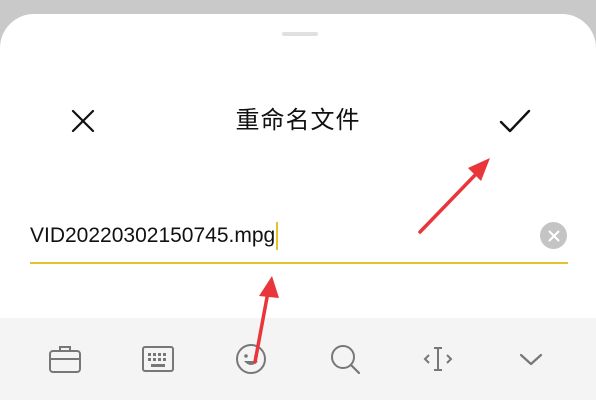  I want to click on toolbar-emoji-button, so click(251, 359).